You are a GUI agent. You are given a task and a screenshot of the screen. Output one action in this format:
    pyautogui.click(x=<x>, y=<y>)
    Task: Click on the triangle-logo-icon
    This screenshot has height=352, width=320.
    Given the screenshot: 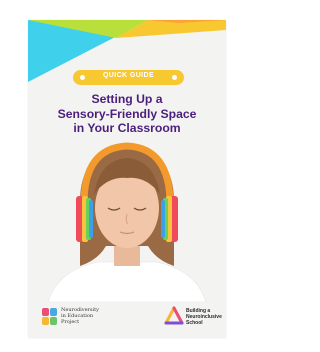 What is the action you would take?
    pyautogui.click(x=174, y=315)
    